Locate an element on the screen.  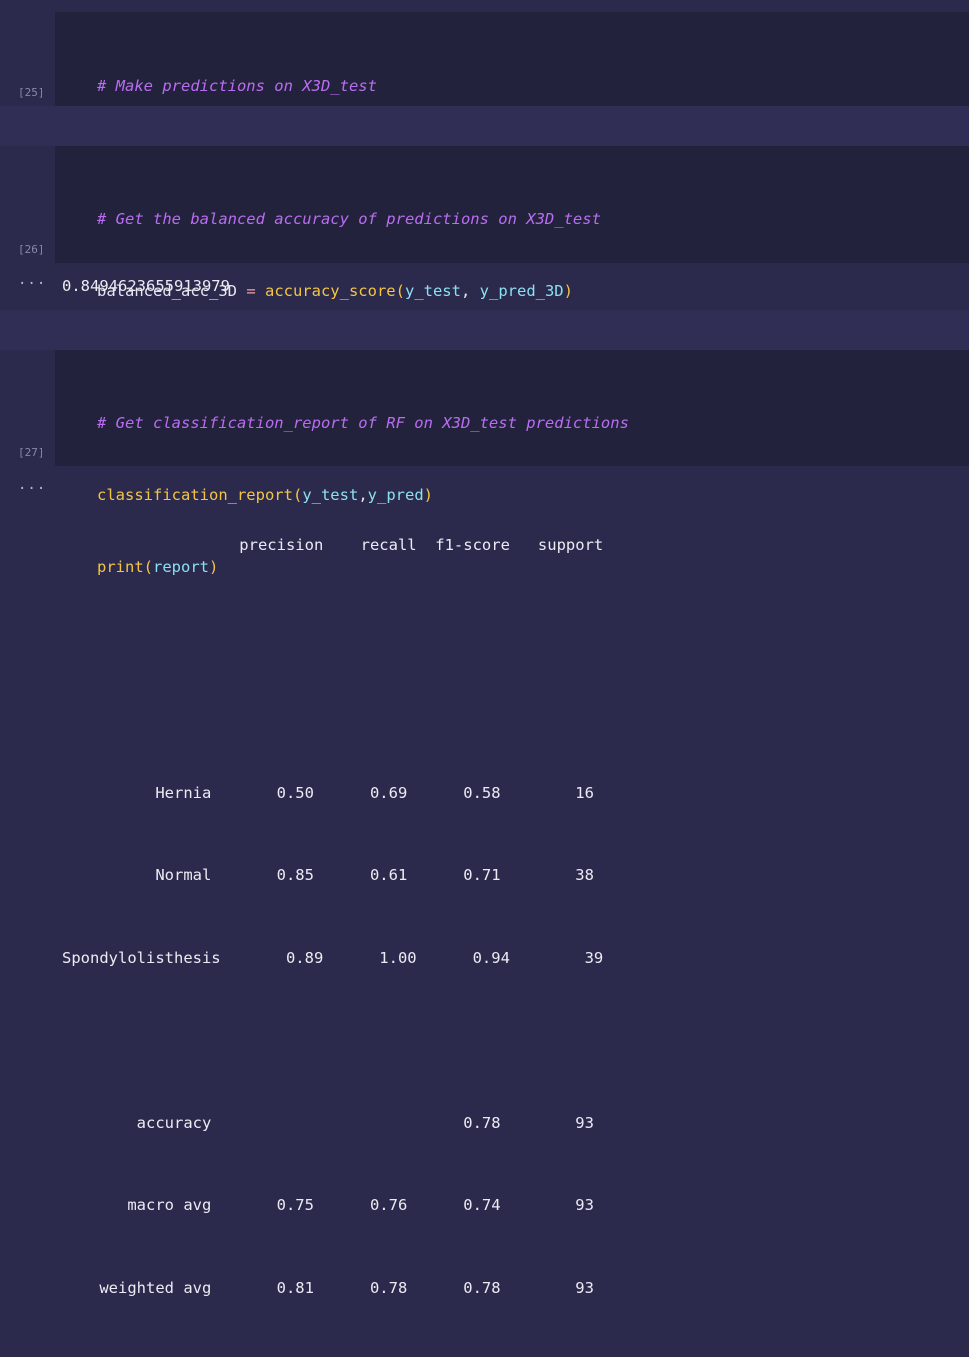
report-line: precision recall f1-score support is located at coordinates (333, 545).